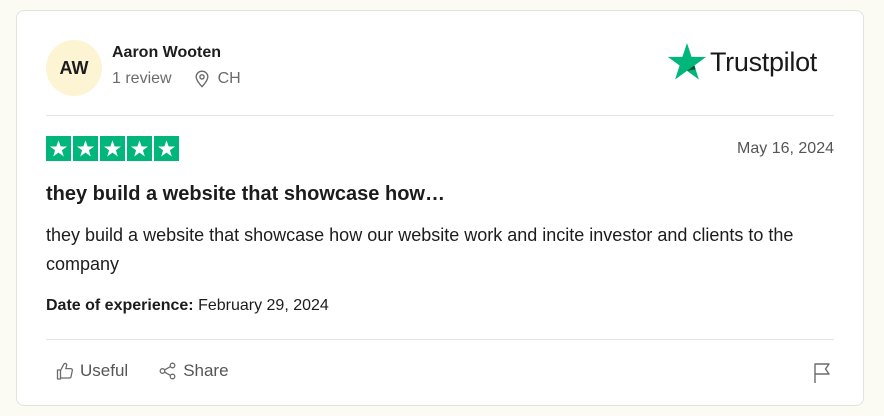  I want to click on star-rating, so click(112, 148).